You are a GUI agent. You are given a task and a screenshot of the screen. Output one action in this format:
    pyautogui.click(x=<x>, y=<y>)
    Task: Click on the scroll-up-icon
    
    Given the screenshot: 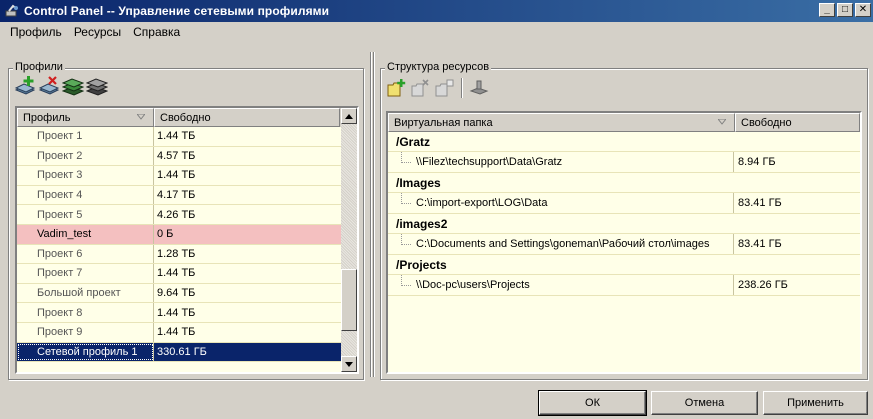 What is the action you would take?
    pyautogui.click(x=349, y=116)
    